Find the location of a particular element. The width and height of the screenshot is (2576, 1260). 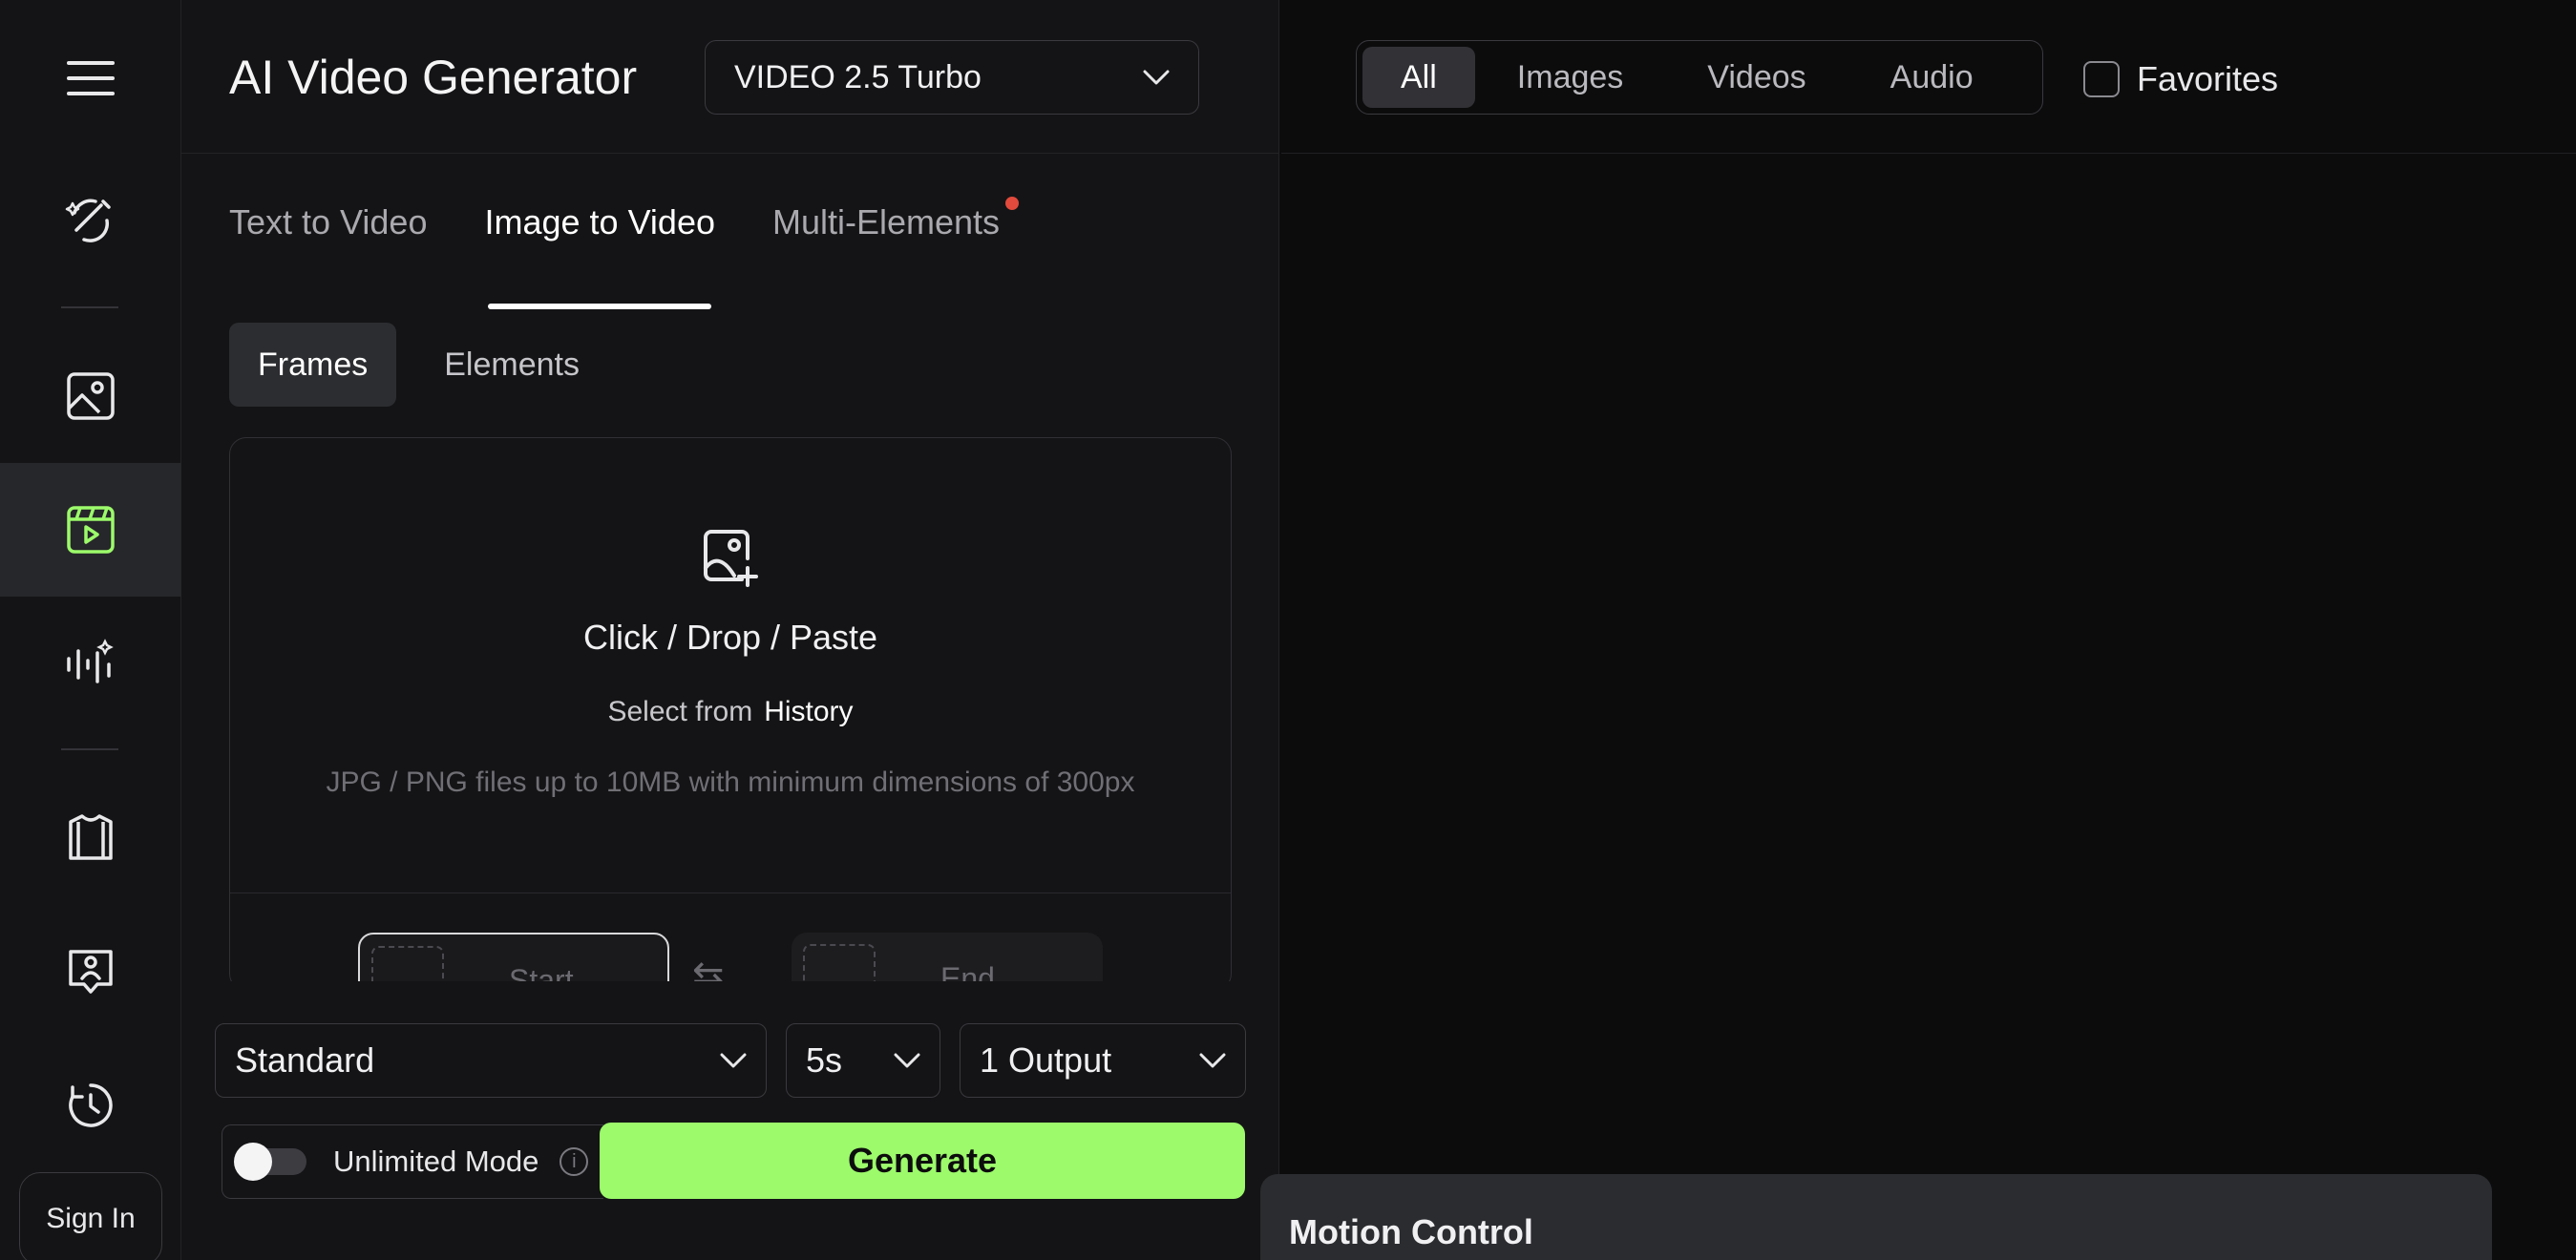

select-from-history: Select from History is located at coordinates (730, 712).